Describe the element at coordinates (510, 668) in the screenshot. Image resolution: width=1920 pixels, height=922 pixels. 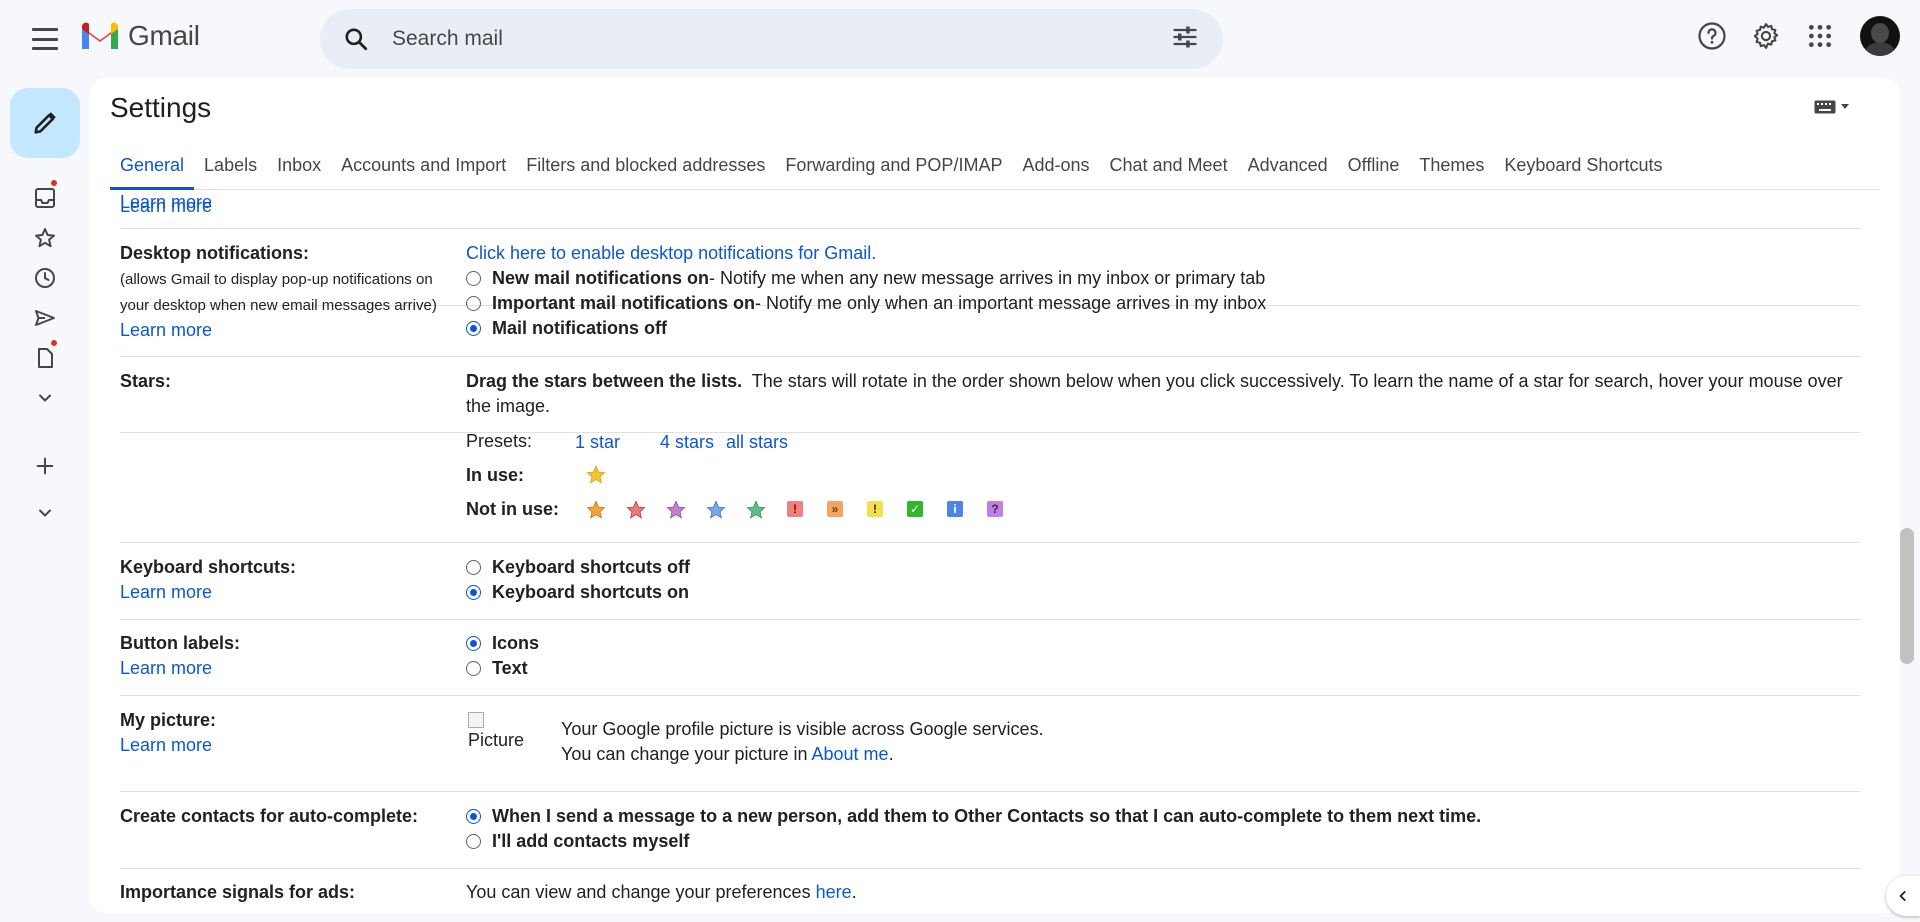
I see `option-label: Text` at that location.